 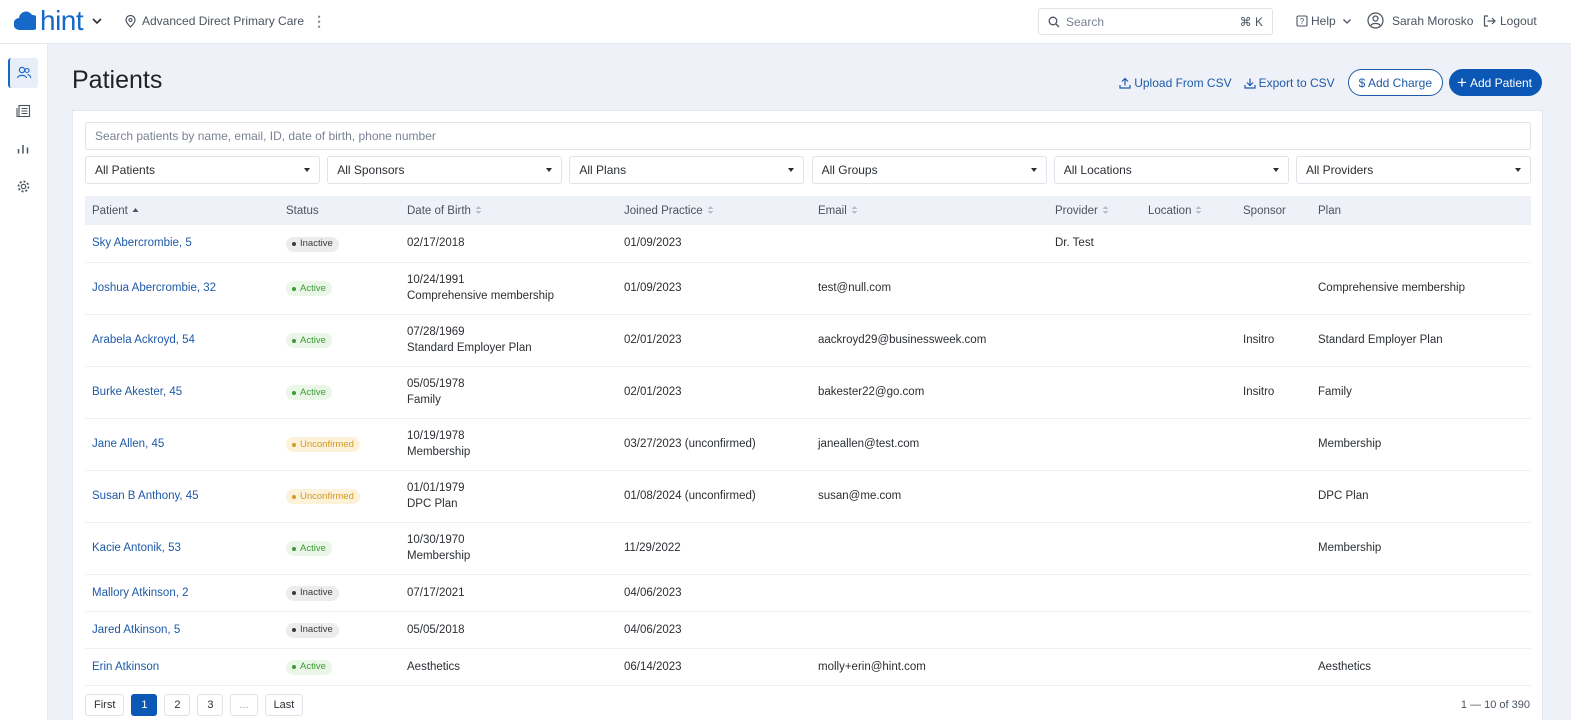 What do you see at coordinates (690, 444) in the screenshot?
I see `joined-cell: 03/27/2023 (unconfirmed)` at bounding box center [690, 444].